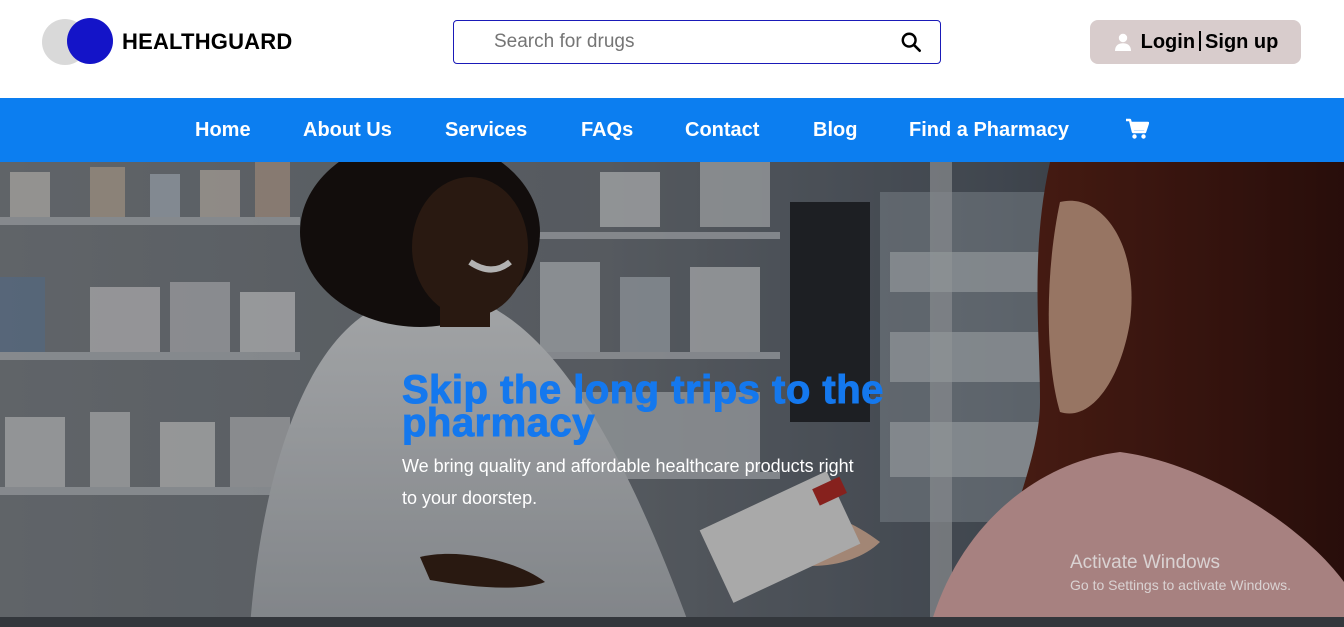 This screenshot has height=627, width=1344. I want to click on nav-find-a-pharmacy: Find a Pharmacy, so click(989, 130).